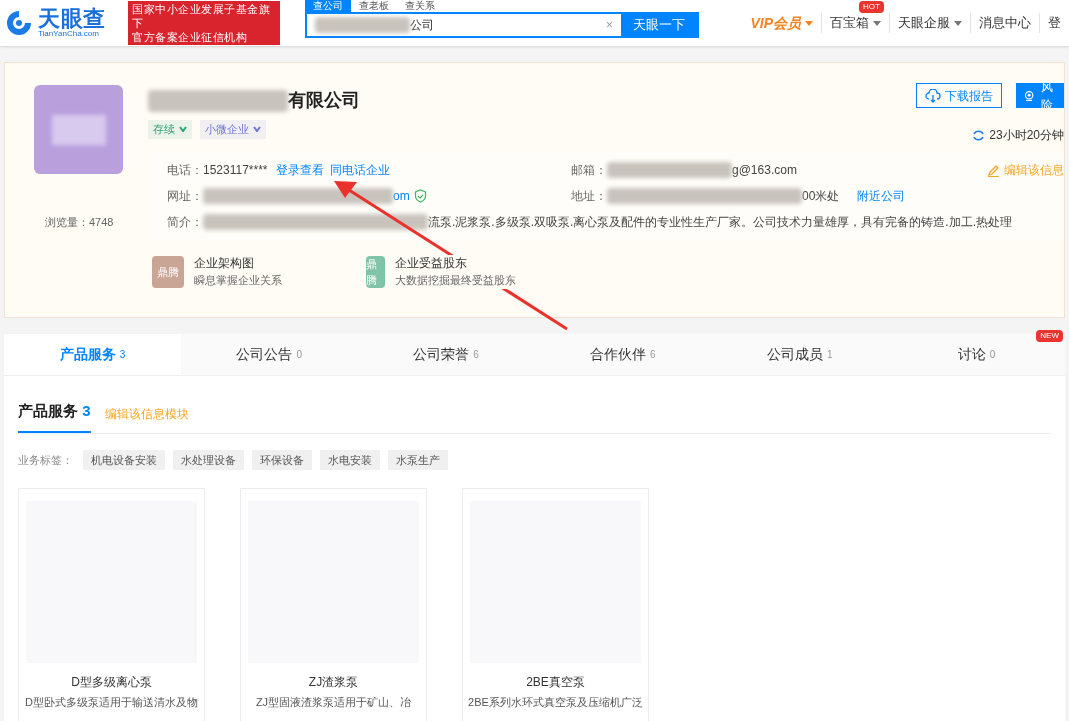 The width and height of the screenshot is (1069, 721). I want to click on search-value: 公司, so click(422, 25).